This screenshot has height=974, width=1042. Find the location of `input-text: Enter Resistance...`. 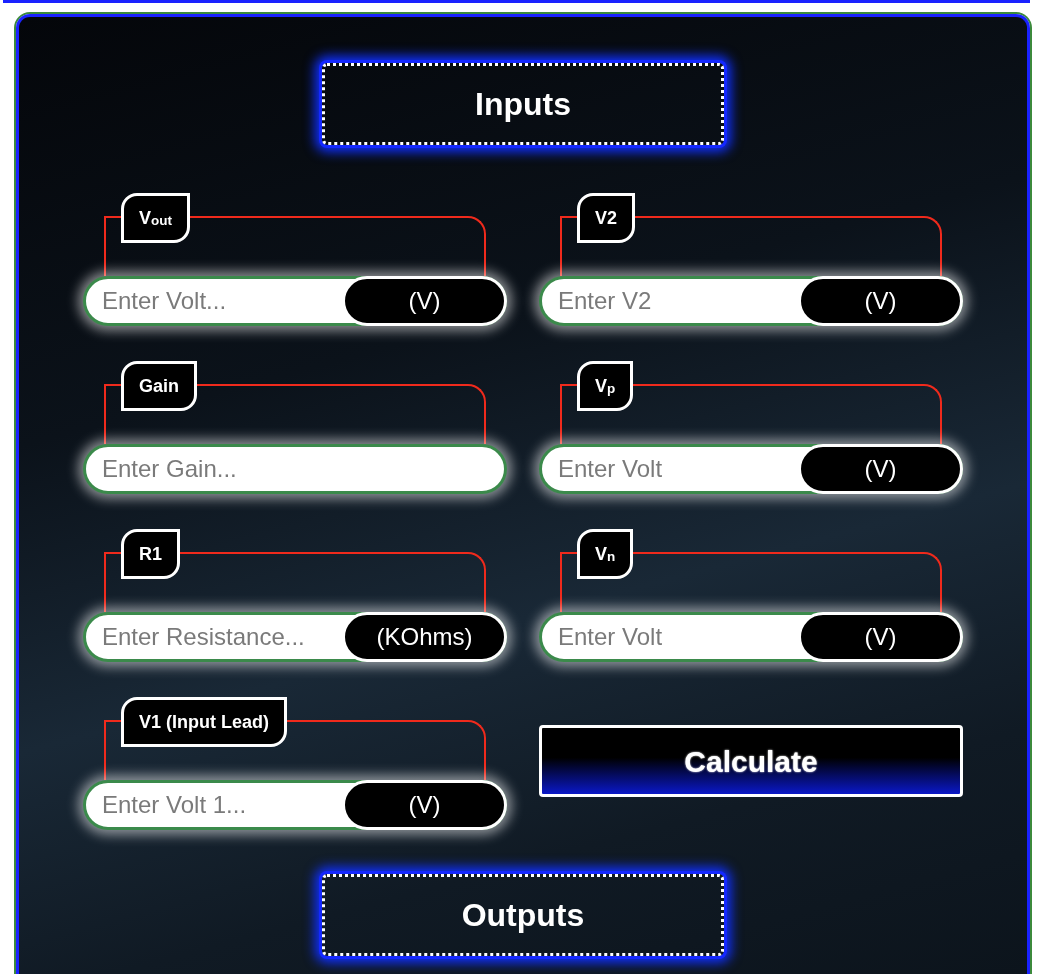

input-text: Enter Resistance... is located at coordinates (214, 637).